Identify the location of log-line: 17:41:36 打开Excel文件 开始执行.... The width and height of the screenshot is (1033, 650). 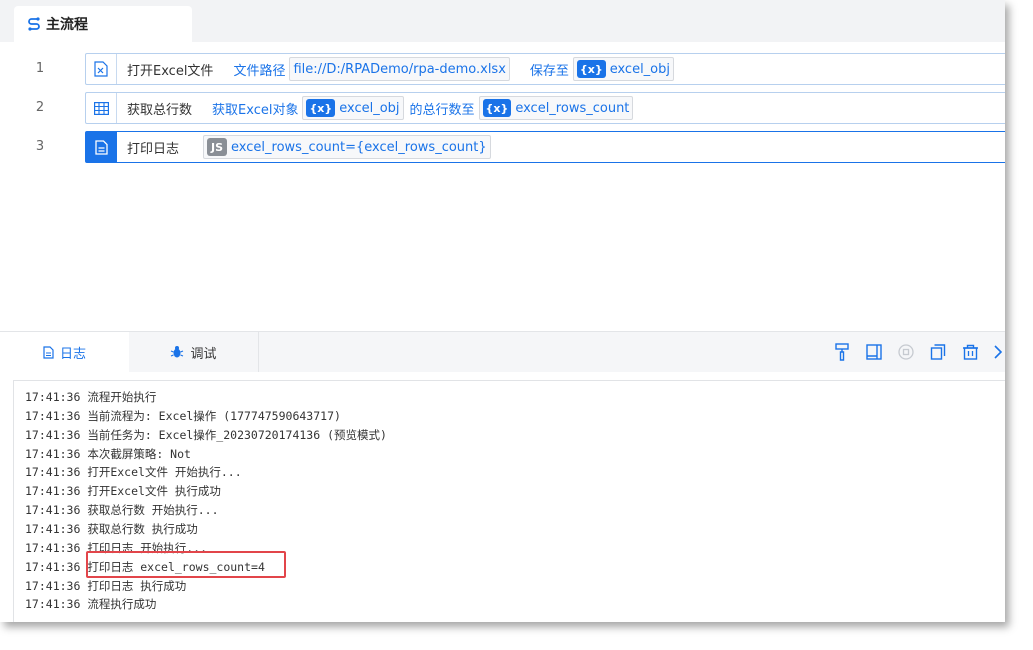
(133, 472).